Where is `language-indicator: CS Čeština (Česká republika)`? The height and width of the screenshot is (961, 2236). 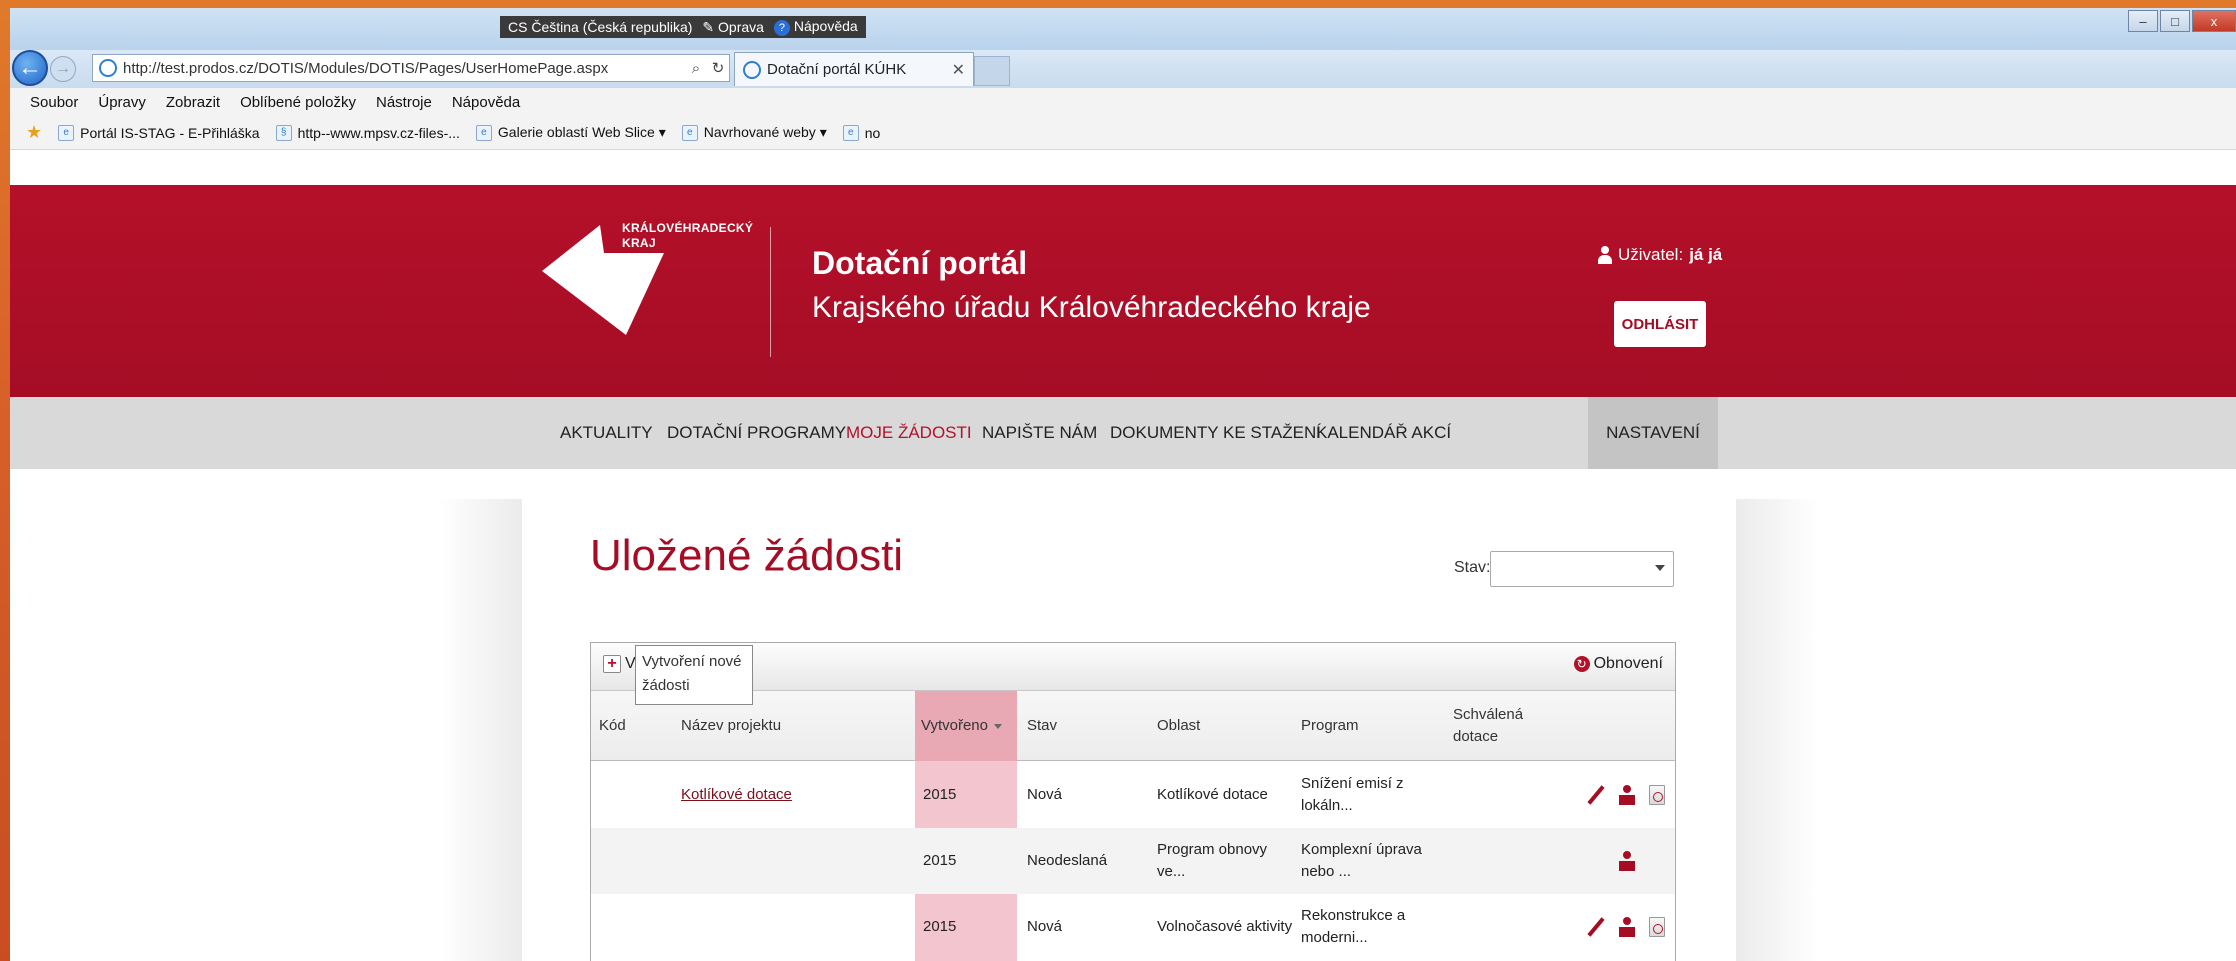
language-indicator: CS Čeština (Česká republika) is located at coordinates (600, 27).